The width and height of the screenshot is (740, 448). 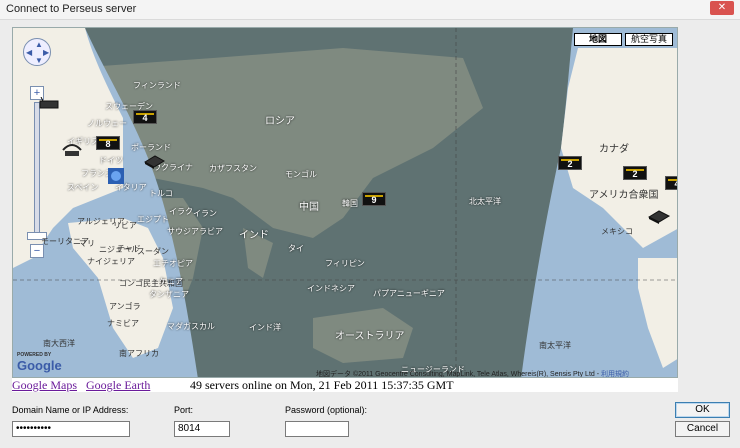 What do you see at coordinates (598, 39) in the screenshot?
I see `map-type-map-button: 地図` at bounding box center [598, 39].